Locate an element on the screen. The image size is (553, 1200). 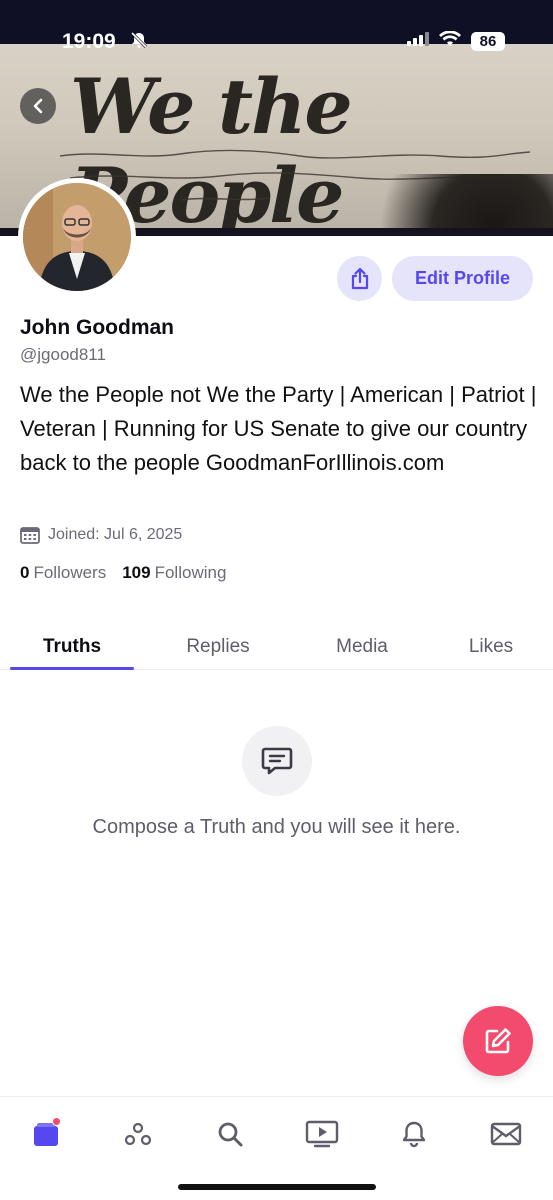
compose-icon is located at coordinates (498, 1041).